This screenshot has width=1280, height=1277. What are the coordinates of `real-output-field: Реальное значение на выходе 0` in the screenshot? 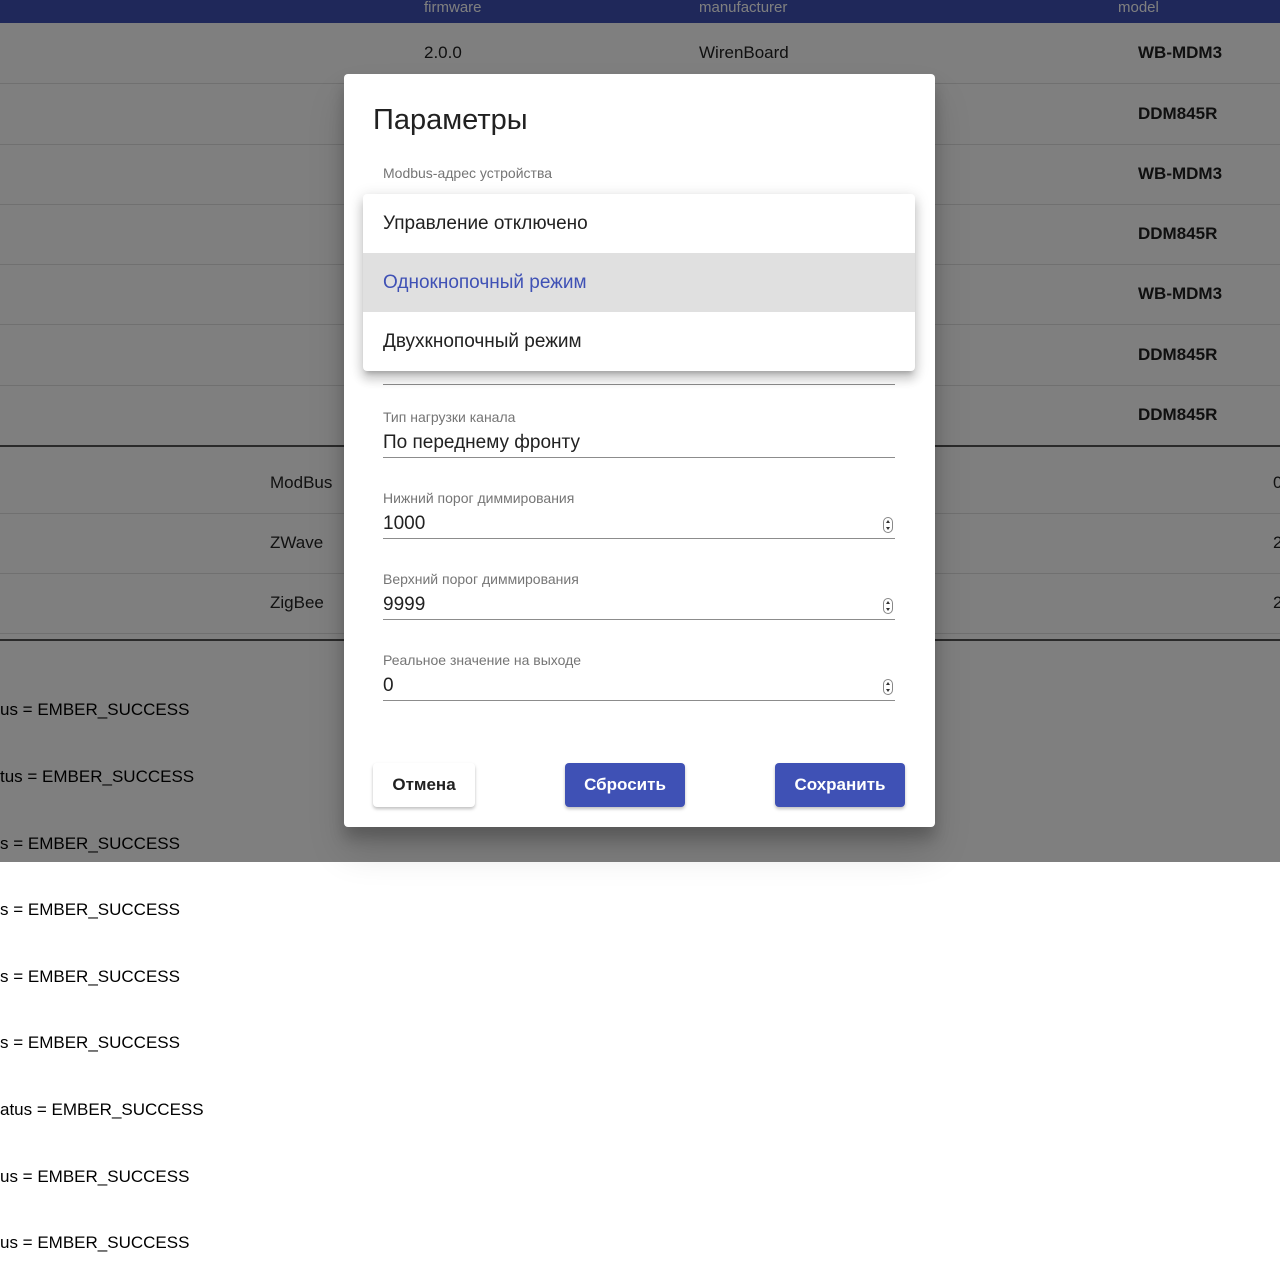 It's located at (639, 676).